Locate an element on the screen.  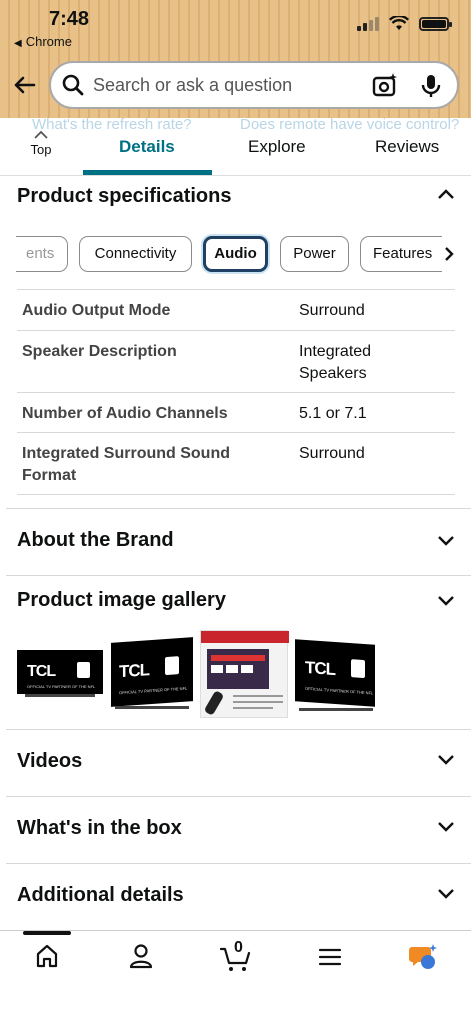
product-specifications-header: Product specifications is located at coordinates (238, 202).